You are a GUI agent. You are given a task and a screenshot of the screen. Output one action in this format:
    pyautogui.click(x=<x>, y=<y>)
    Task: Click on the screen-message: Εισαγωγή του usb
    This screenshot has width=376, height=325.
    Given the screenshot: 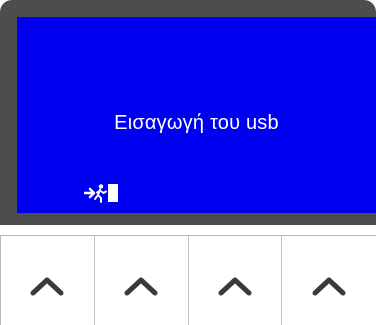 What is the action you would take?
    pyautogui.click(x=196, y=123)
    